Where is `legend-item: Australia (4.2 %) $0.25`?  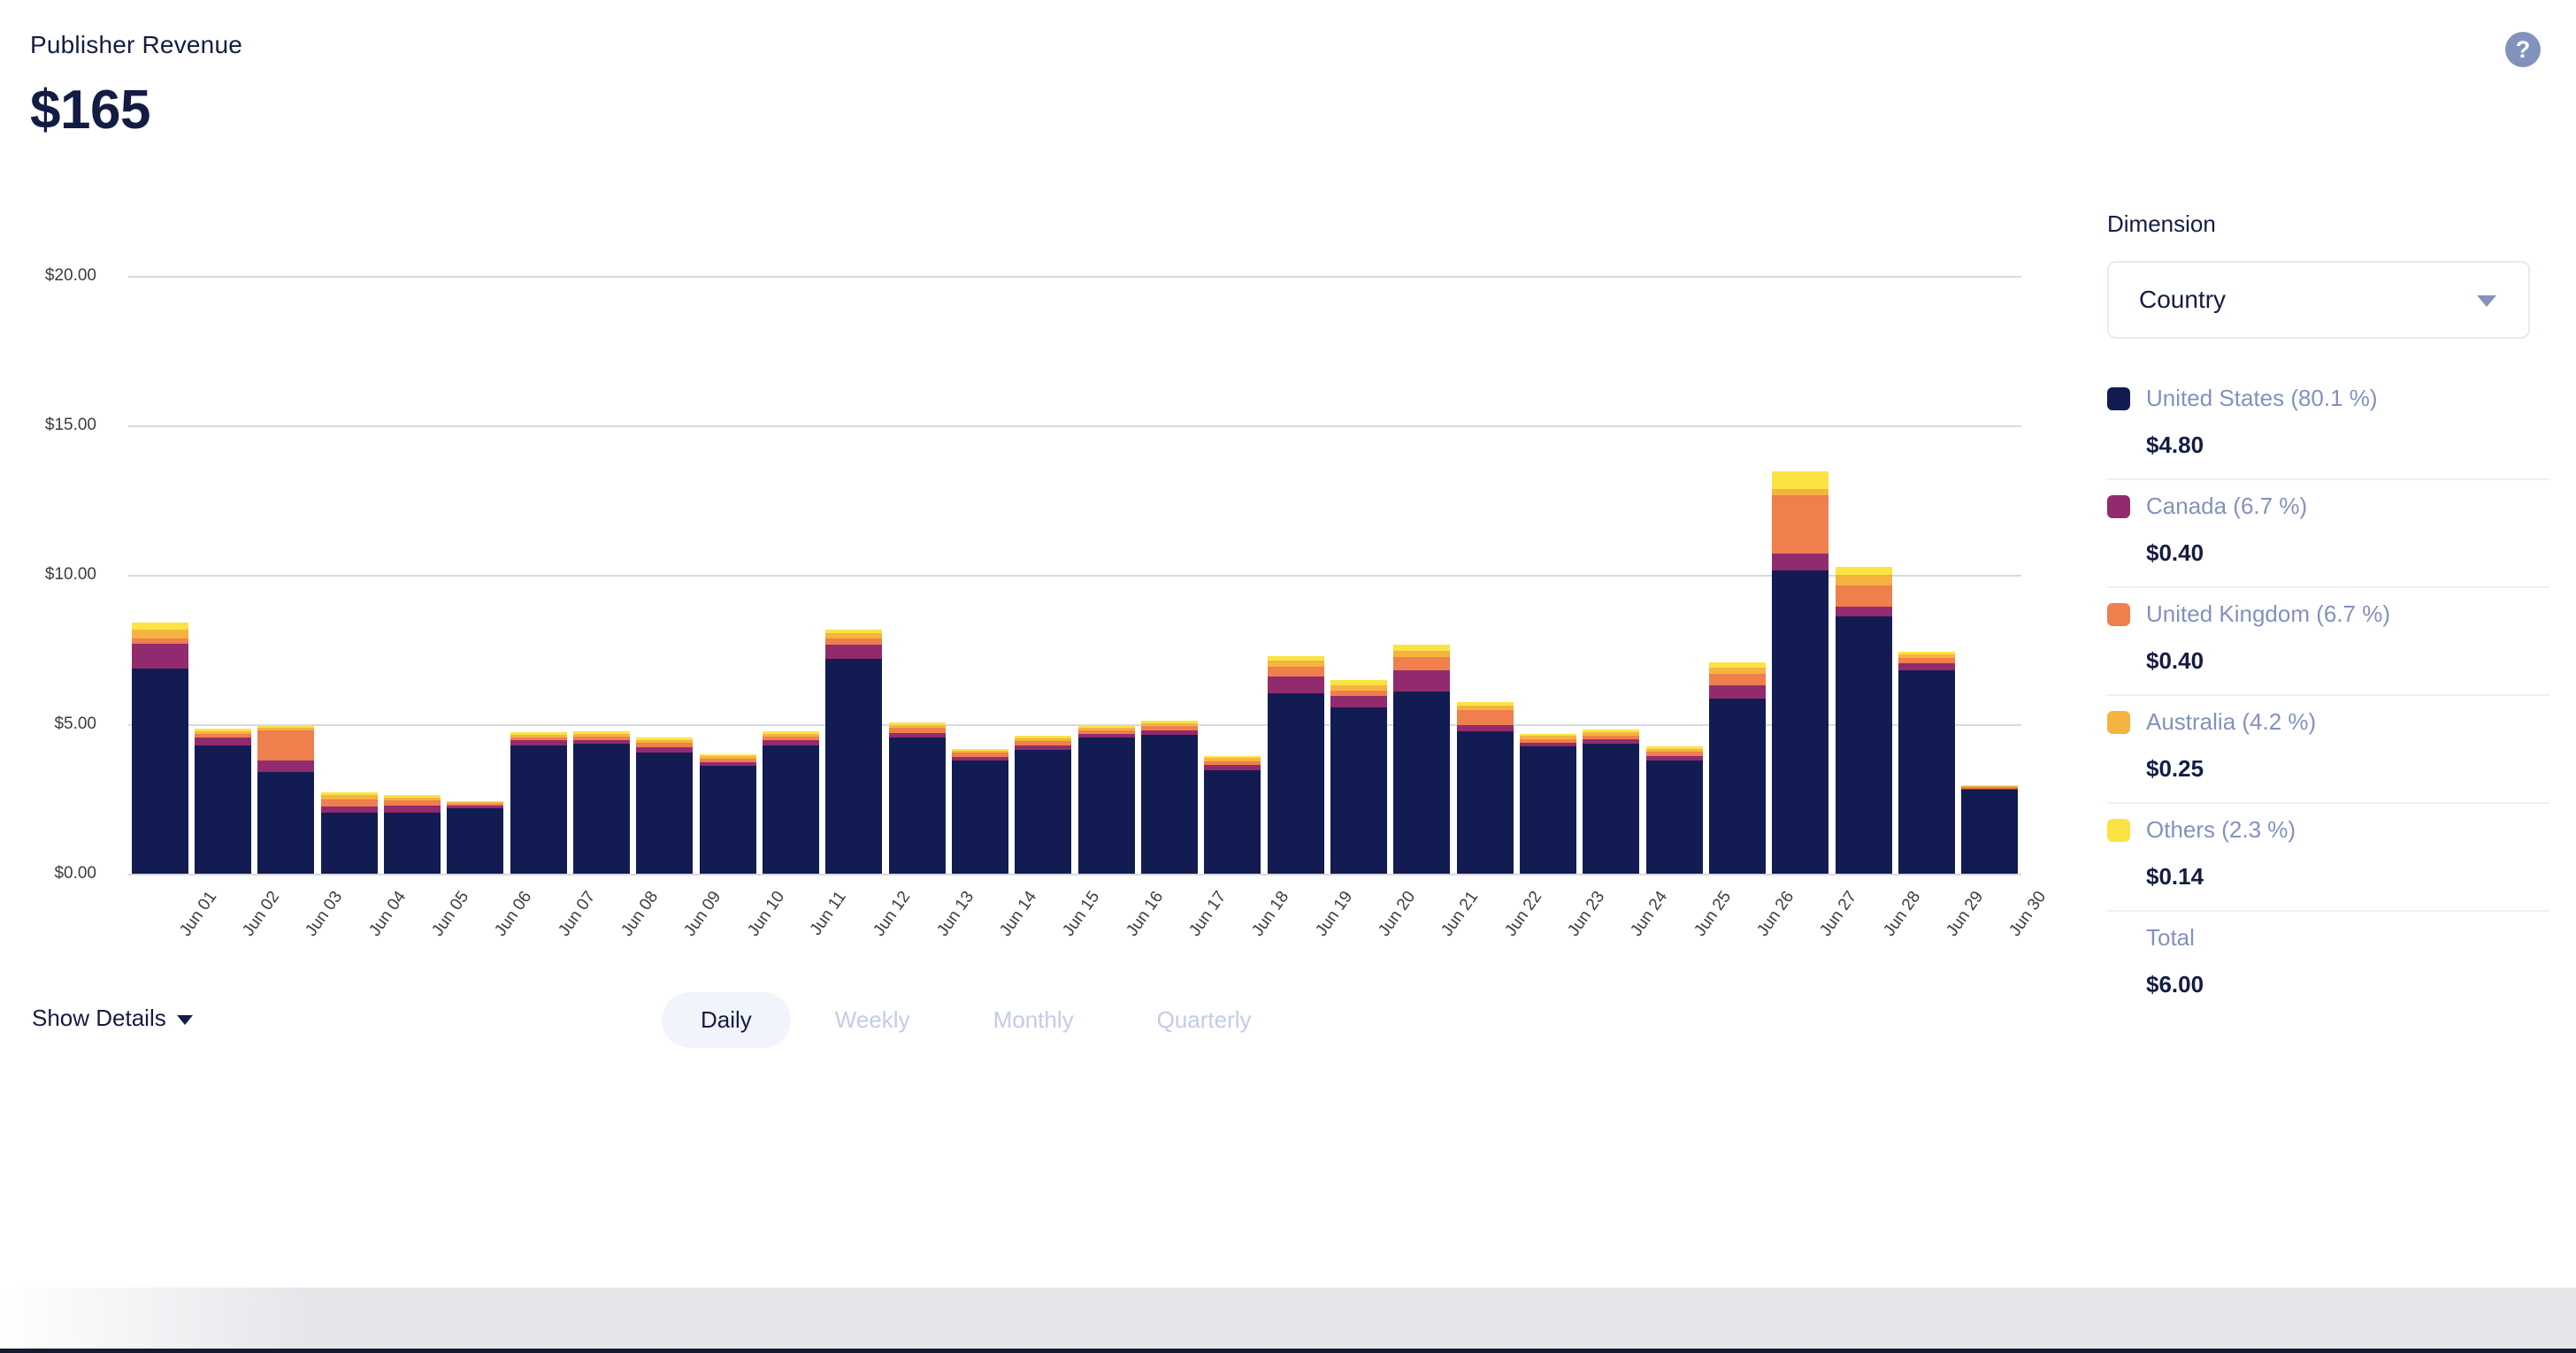
legend-item: Australia (4.2 %) $0.25 is located at coordinates (2328, 750).